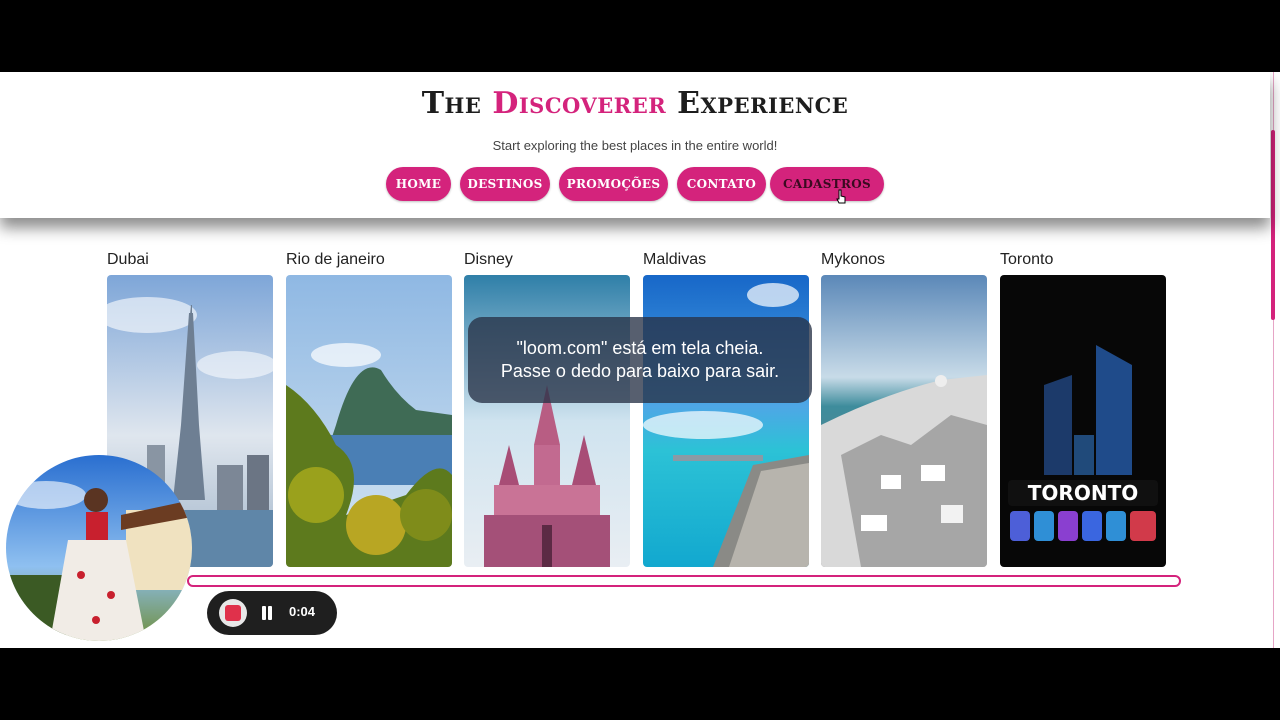 This screenshot has width=1280, height=720. Describe the element at coordinates (613, 184) in the screenshot. I see `nav-promocoes-button: PROMOÇÕES` at that location.